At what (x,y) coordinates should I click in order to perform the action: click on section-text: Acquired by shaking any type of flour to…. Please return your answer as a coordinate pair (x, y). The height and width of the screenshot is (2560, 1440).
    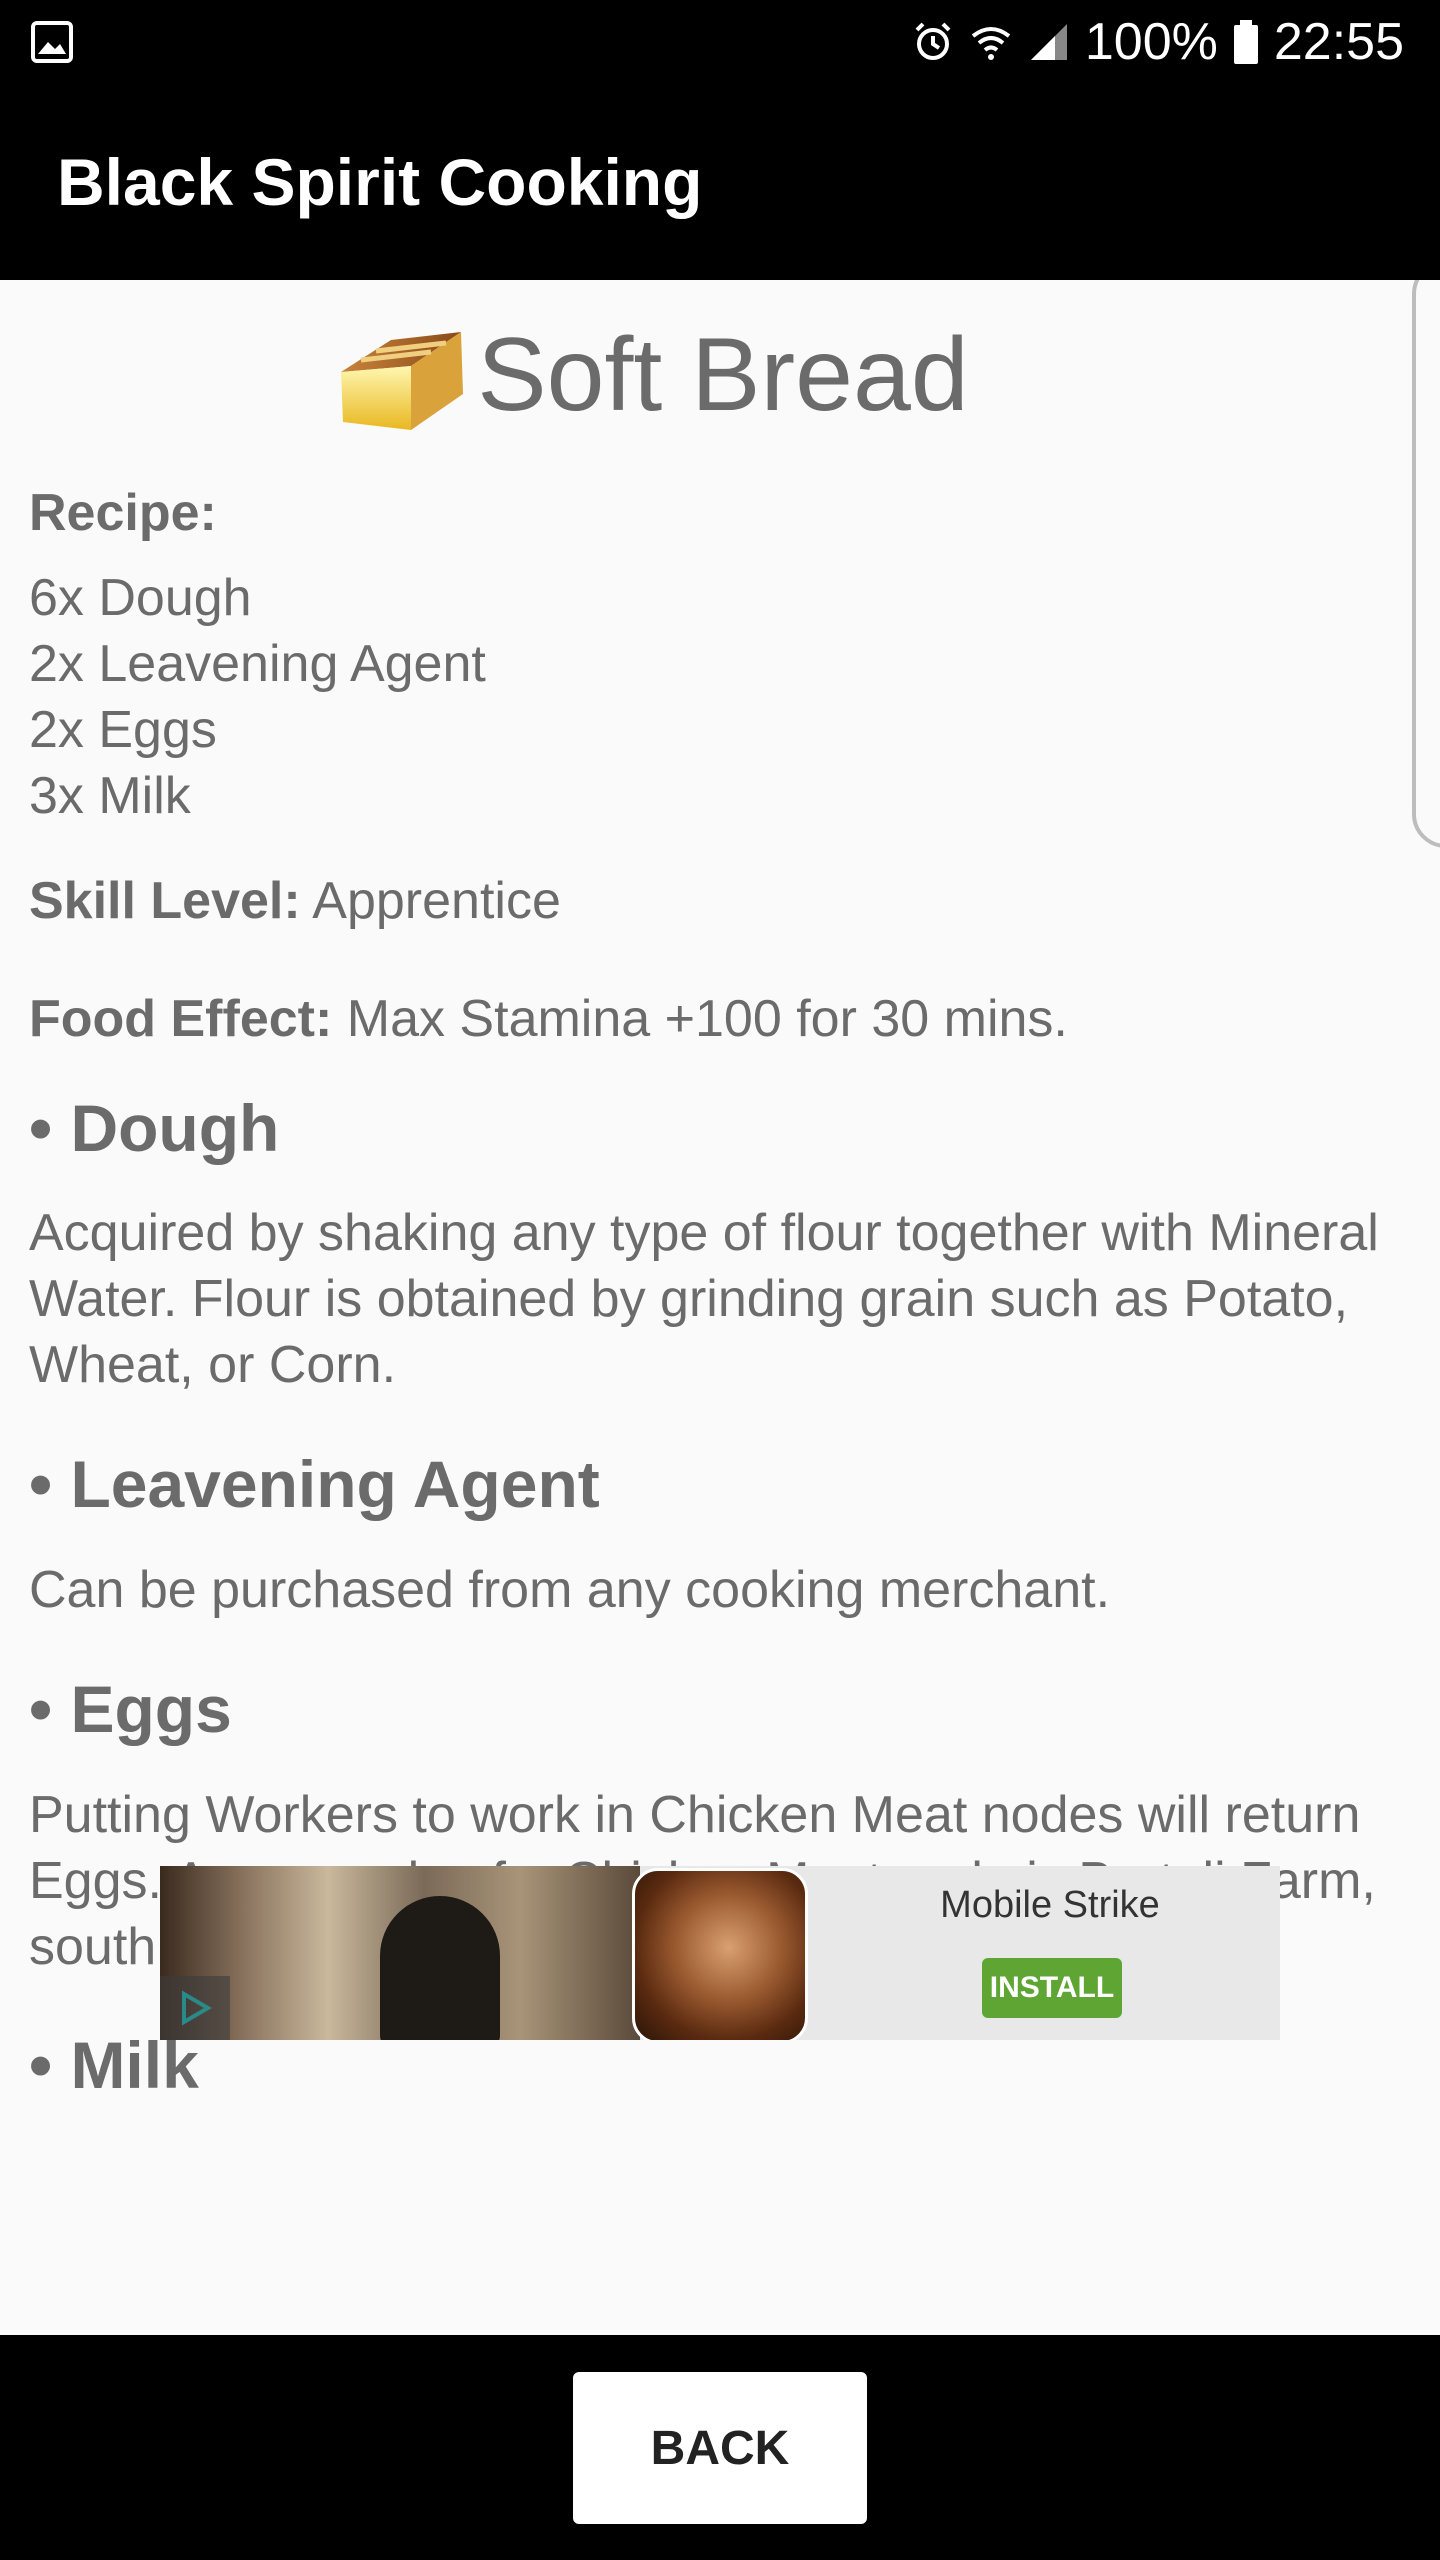
    Looking at the image, I should click on (704, 1299).